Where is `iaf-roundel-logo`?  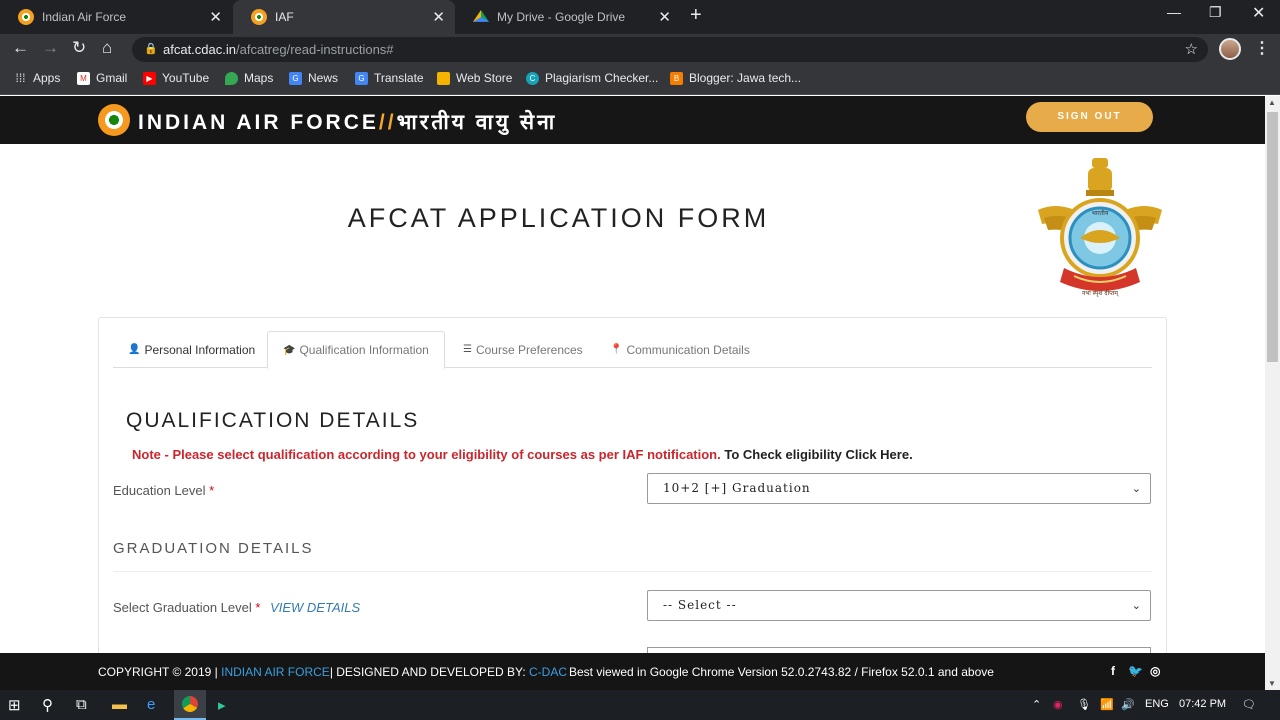 iaf-roundel-logo is located at coordinates (114, 120).